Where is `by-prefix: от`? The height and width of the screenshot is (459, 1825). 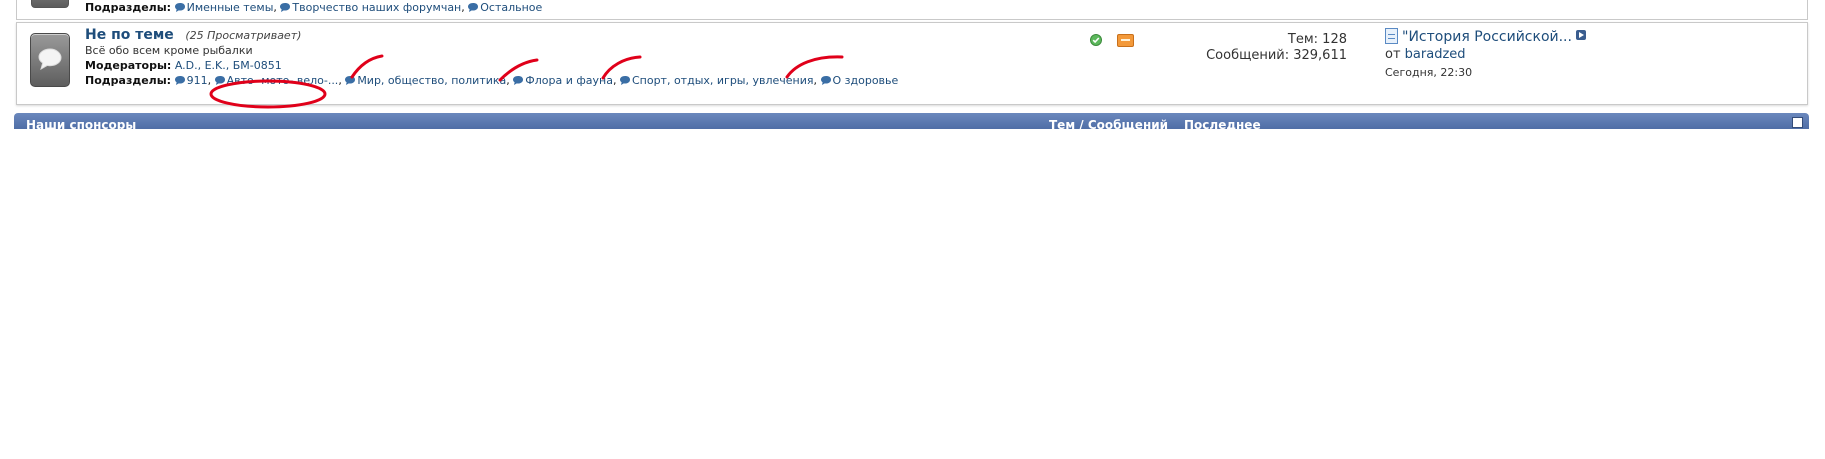
by-prefix: от is located at coordinates (1393, 54).